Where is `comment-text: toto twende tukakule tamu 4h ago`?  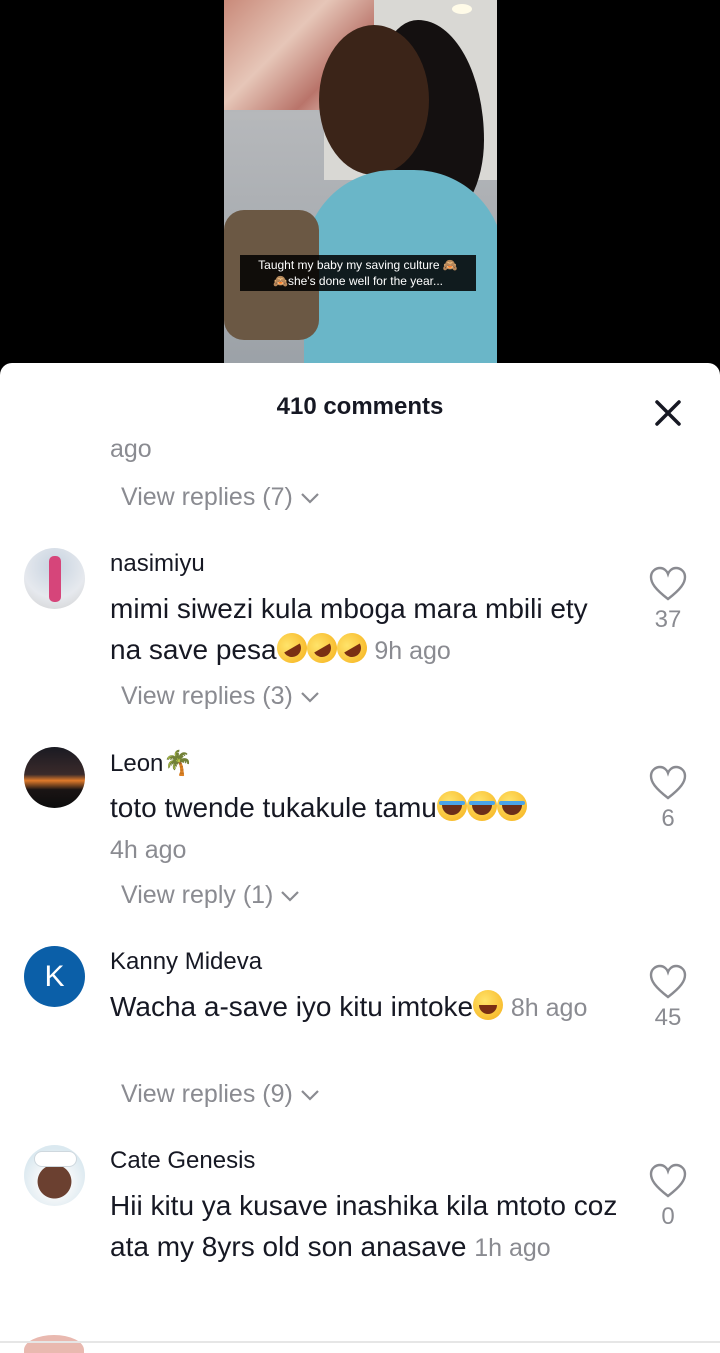
comment-text: toto twende tukakule tamu 4h ago is located at coordinates (365, 829).